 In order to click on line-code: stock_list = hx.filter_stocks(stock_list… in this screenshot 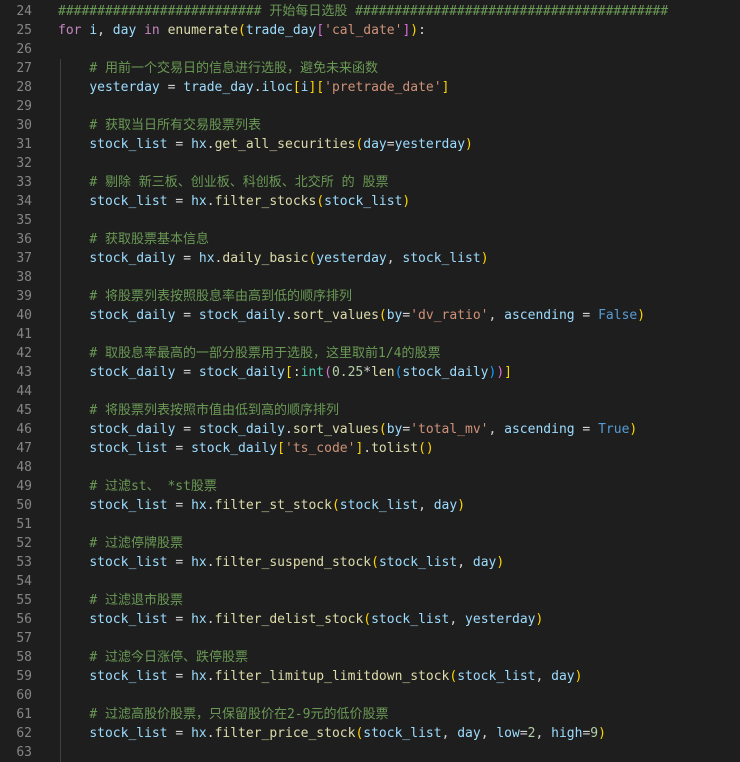, I will do `click(234, 201)`.